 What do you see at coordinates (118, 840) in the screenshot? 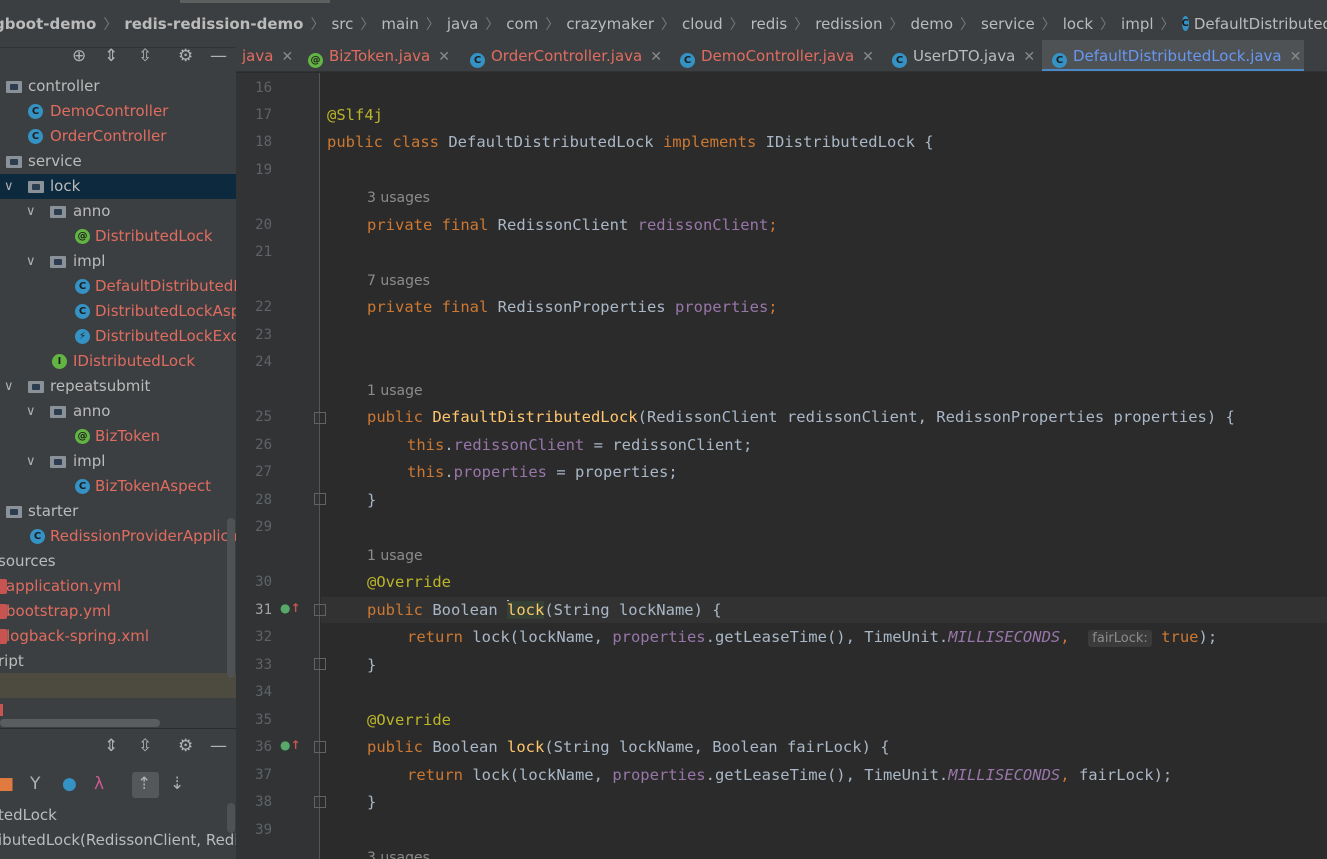
I see `structure-item: ibutedLock(RedissonClient, Redi` at bounding box center [118, 840].